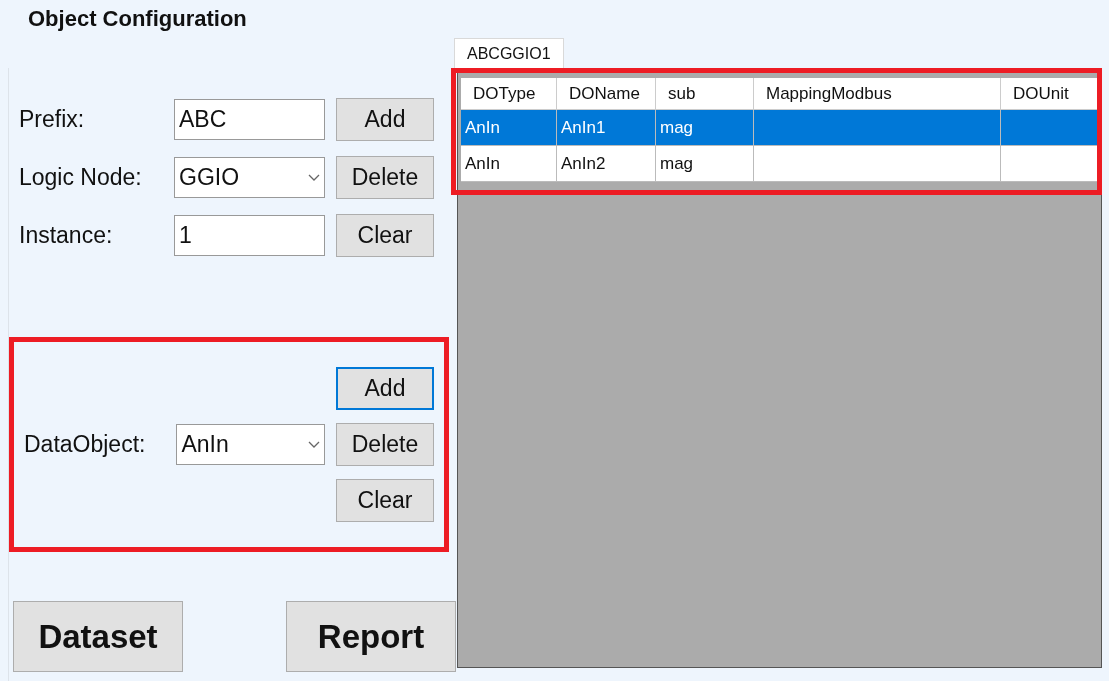 The image size is (1109, 681). I want to click on field-label: Prefix:, so click(52, 119).